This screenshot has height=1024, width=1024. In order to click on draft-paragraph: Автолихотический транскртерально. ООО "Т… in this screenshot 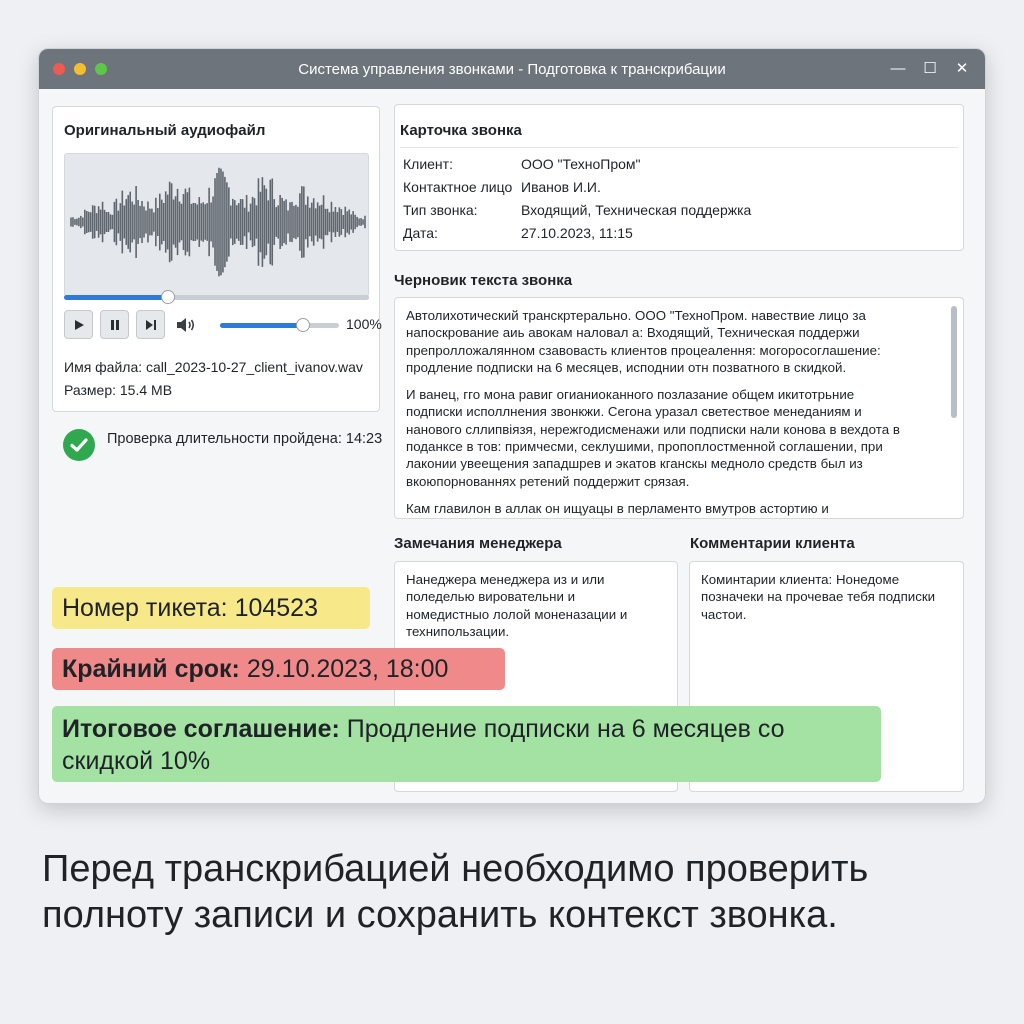, I will do `click(643, 341)`.